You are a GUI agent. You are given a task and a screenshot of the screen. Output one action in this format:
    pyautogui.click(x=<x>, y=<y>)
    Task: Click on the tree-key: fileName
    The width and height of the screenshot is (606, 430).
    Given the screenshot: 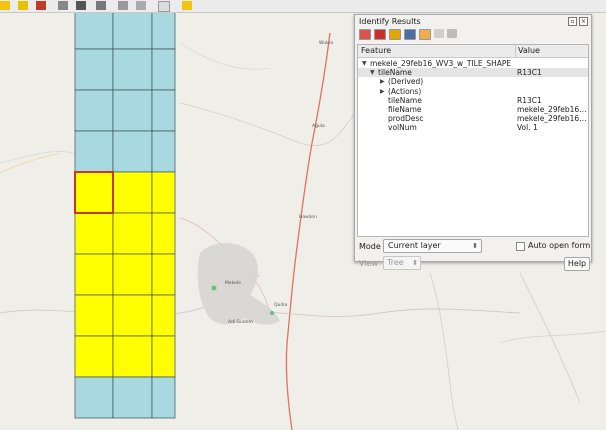 What is the action you would take?
    pyautogui.click(x=405, y=109)
    